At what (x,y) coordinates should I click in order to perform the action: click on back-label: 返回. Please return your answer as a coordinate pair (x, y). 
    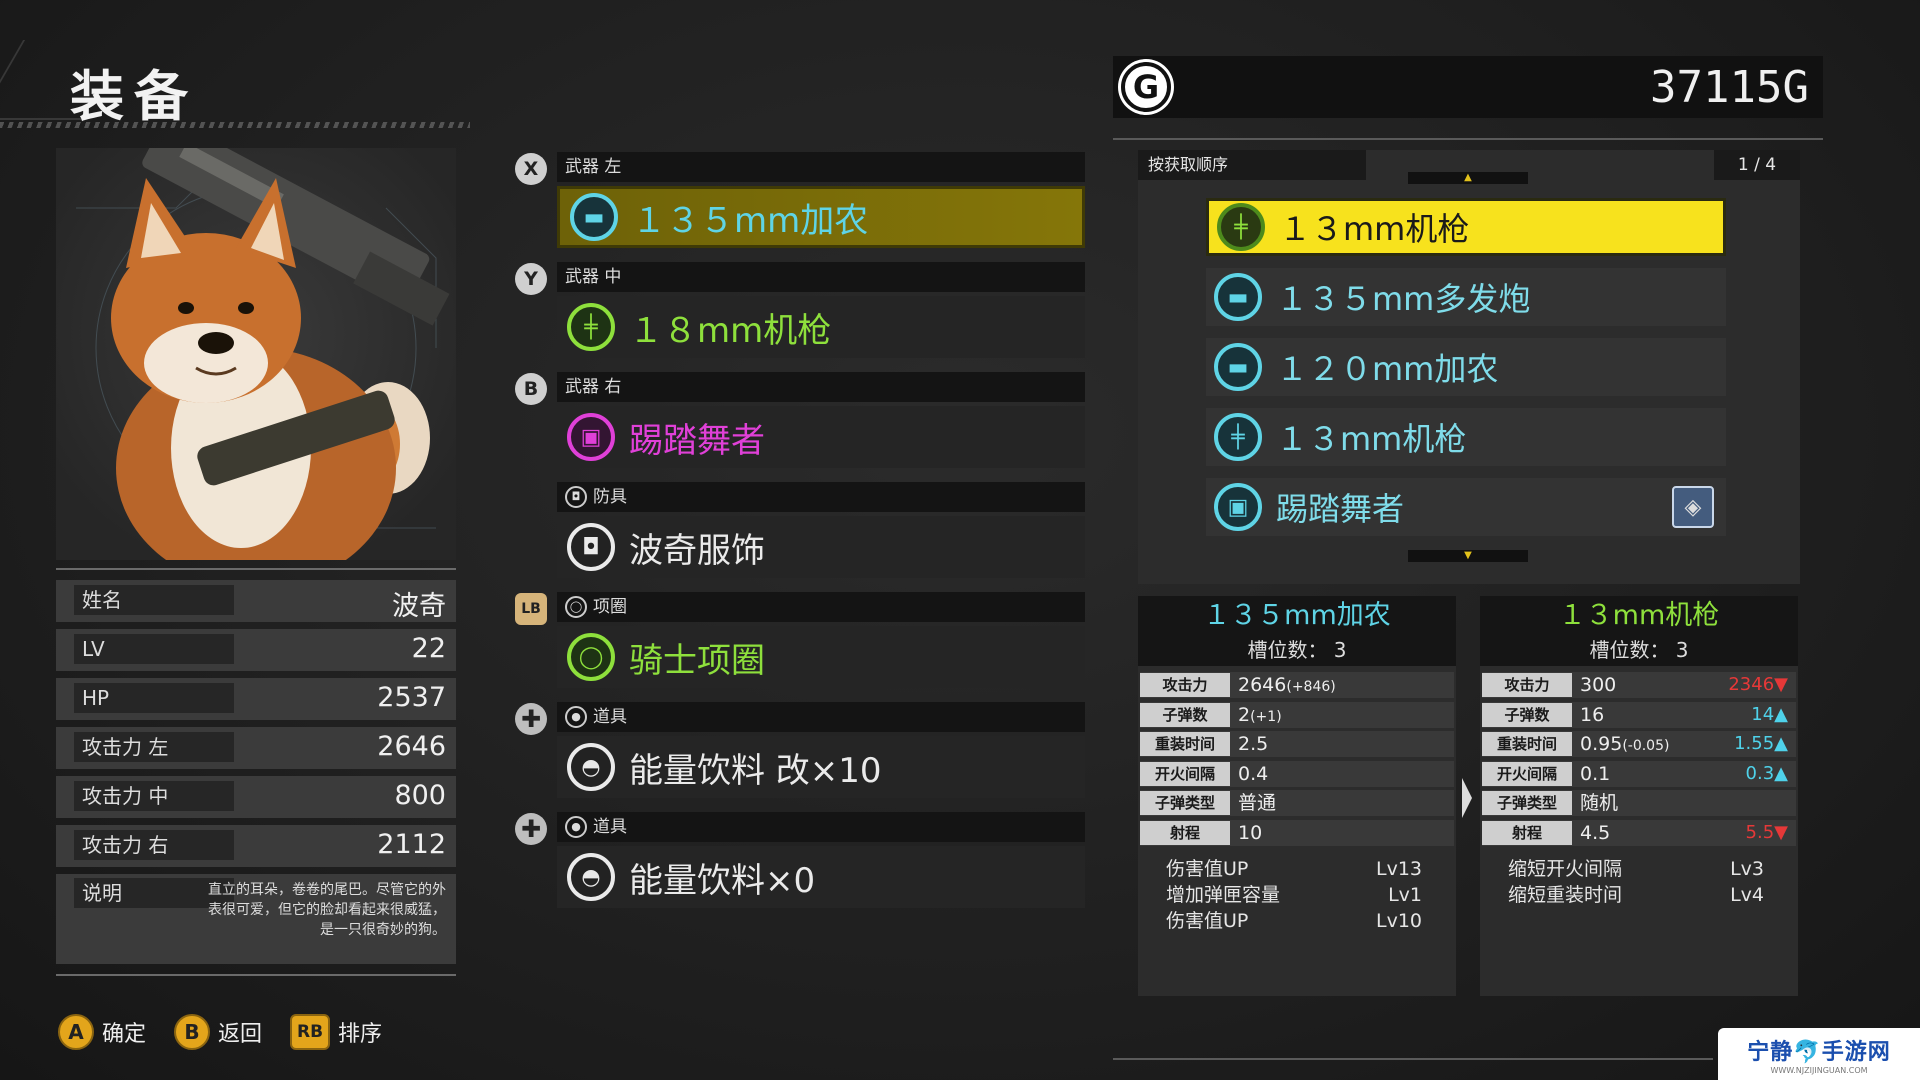
    Looking at the image, I should click on (240, 1034).